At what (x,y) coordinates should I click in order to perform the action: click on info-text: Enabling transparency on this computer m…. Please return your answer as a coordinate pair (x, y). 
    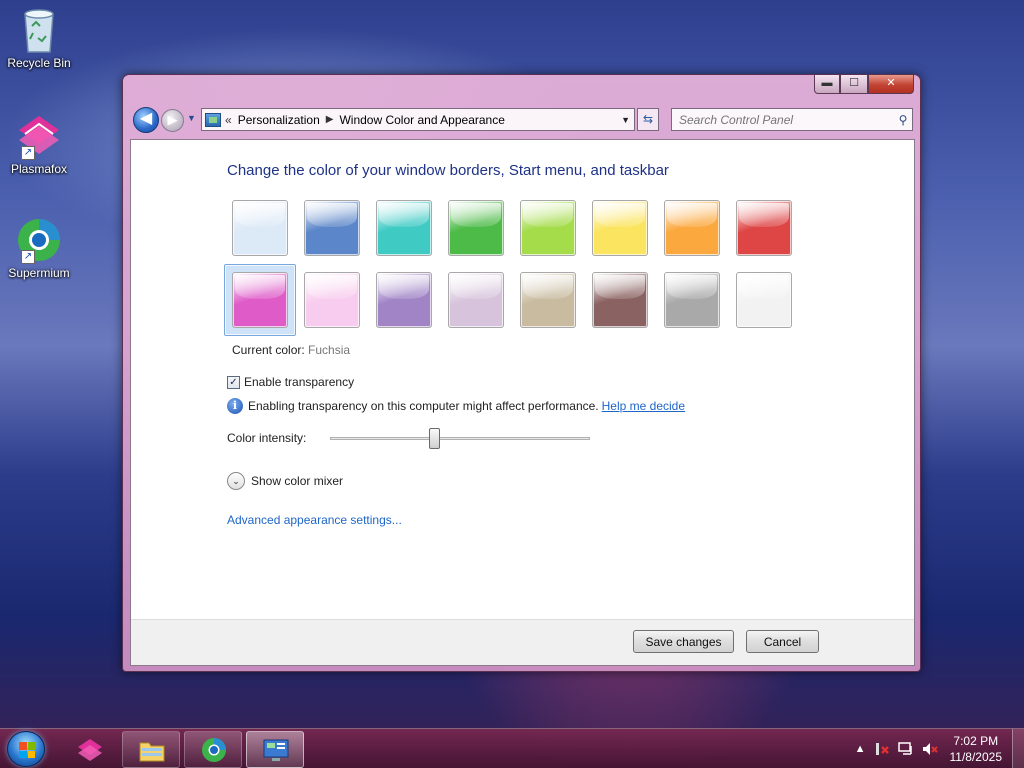
    Looking at the image, I should click on (423, 406).